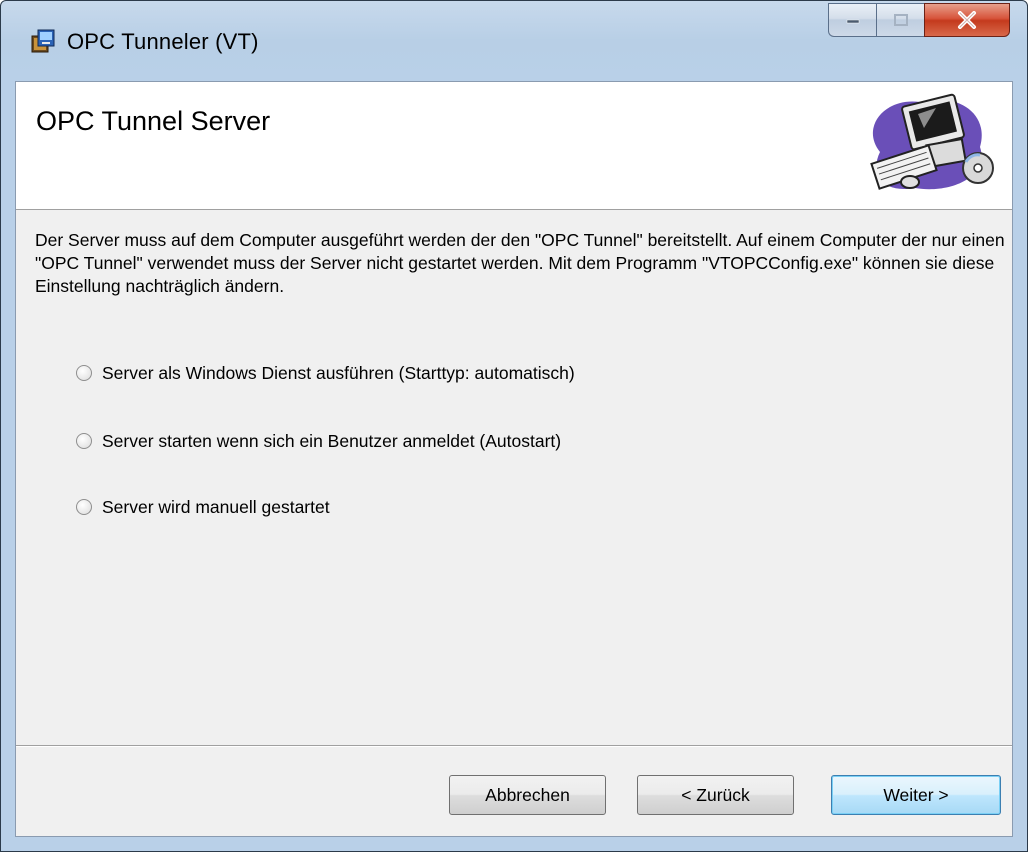 This screenshot has height=852, width=1028. Describe the element at coordinates (84, 373) in the screenshot. I see `radio-button-checked` at that location.